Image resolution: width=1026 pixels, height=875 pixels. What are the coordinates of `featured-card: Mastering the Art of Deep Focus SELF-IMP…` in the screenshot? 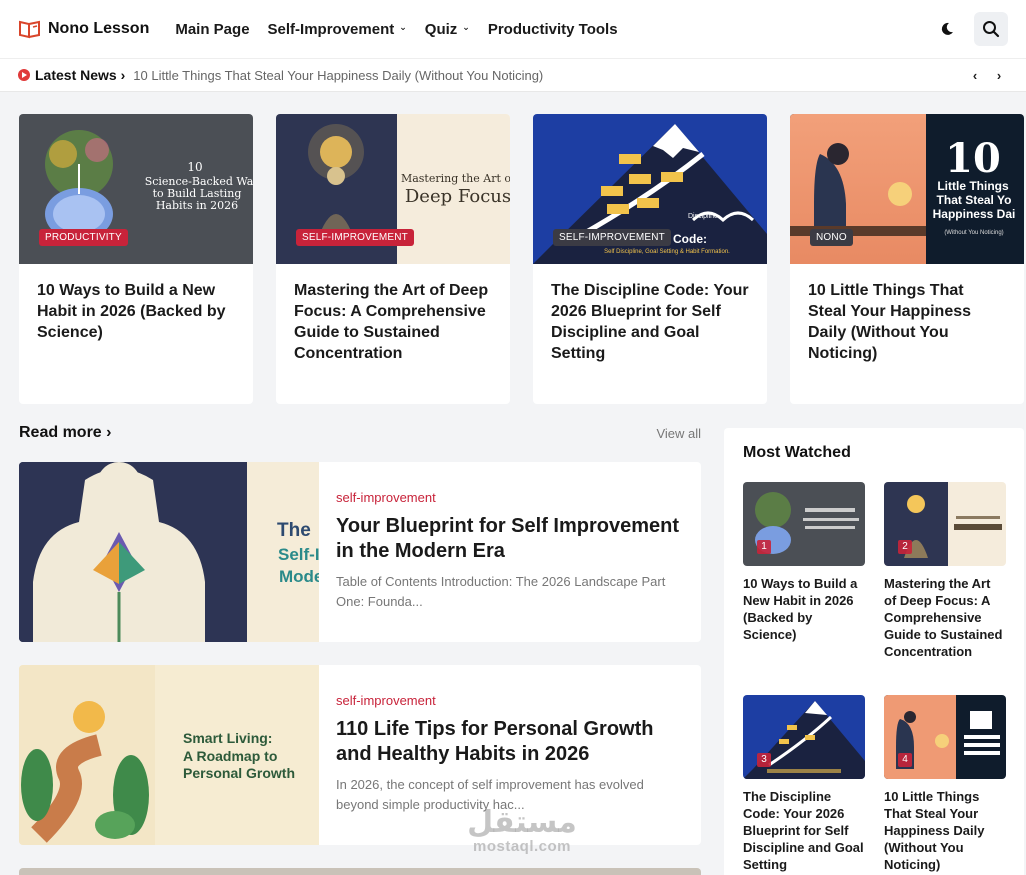 It's located at (393, 259).